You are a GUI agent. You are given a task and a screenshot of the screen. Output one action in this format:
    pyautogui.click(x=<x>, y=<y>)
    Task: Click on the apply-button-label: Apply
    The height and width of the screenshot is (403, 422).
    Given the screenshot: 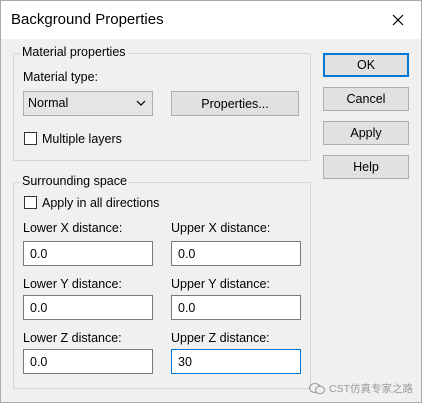 What is the action you would take?
    pyautogui.click(x=366, y=133)
    